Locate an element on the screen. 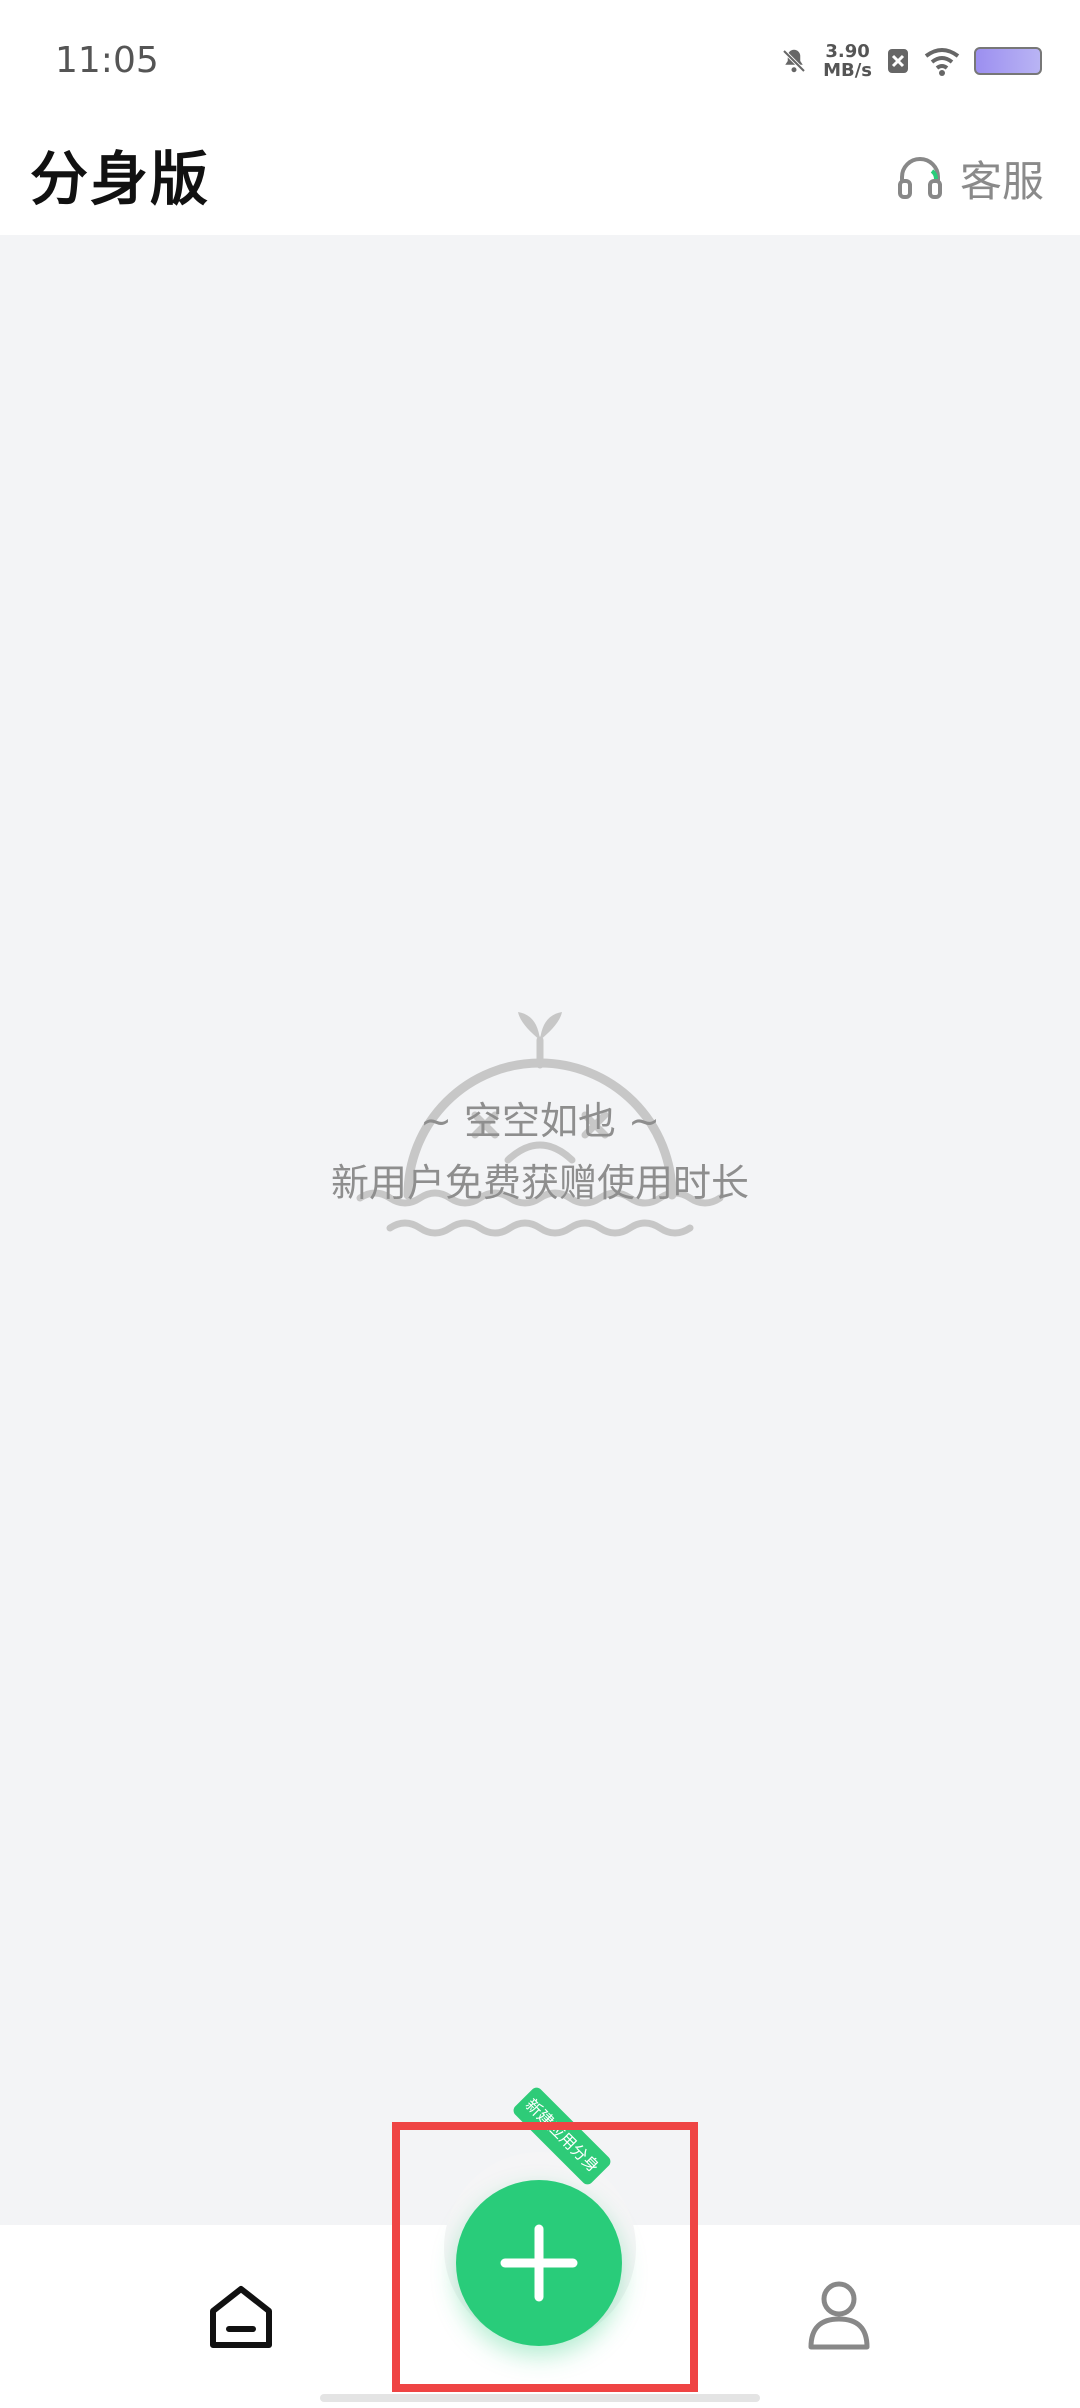 The width and height of the screenshot is (1080, 2408). battery-icon is located at coordinates (1008, 61).